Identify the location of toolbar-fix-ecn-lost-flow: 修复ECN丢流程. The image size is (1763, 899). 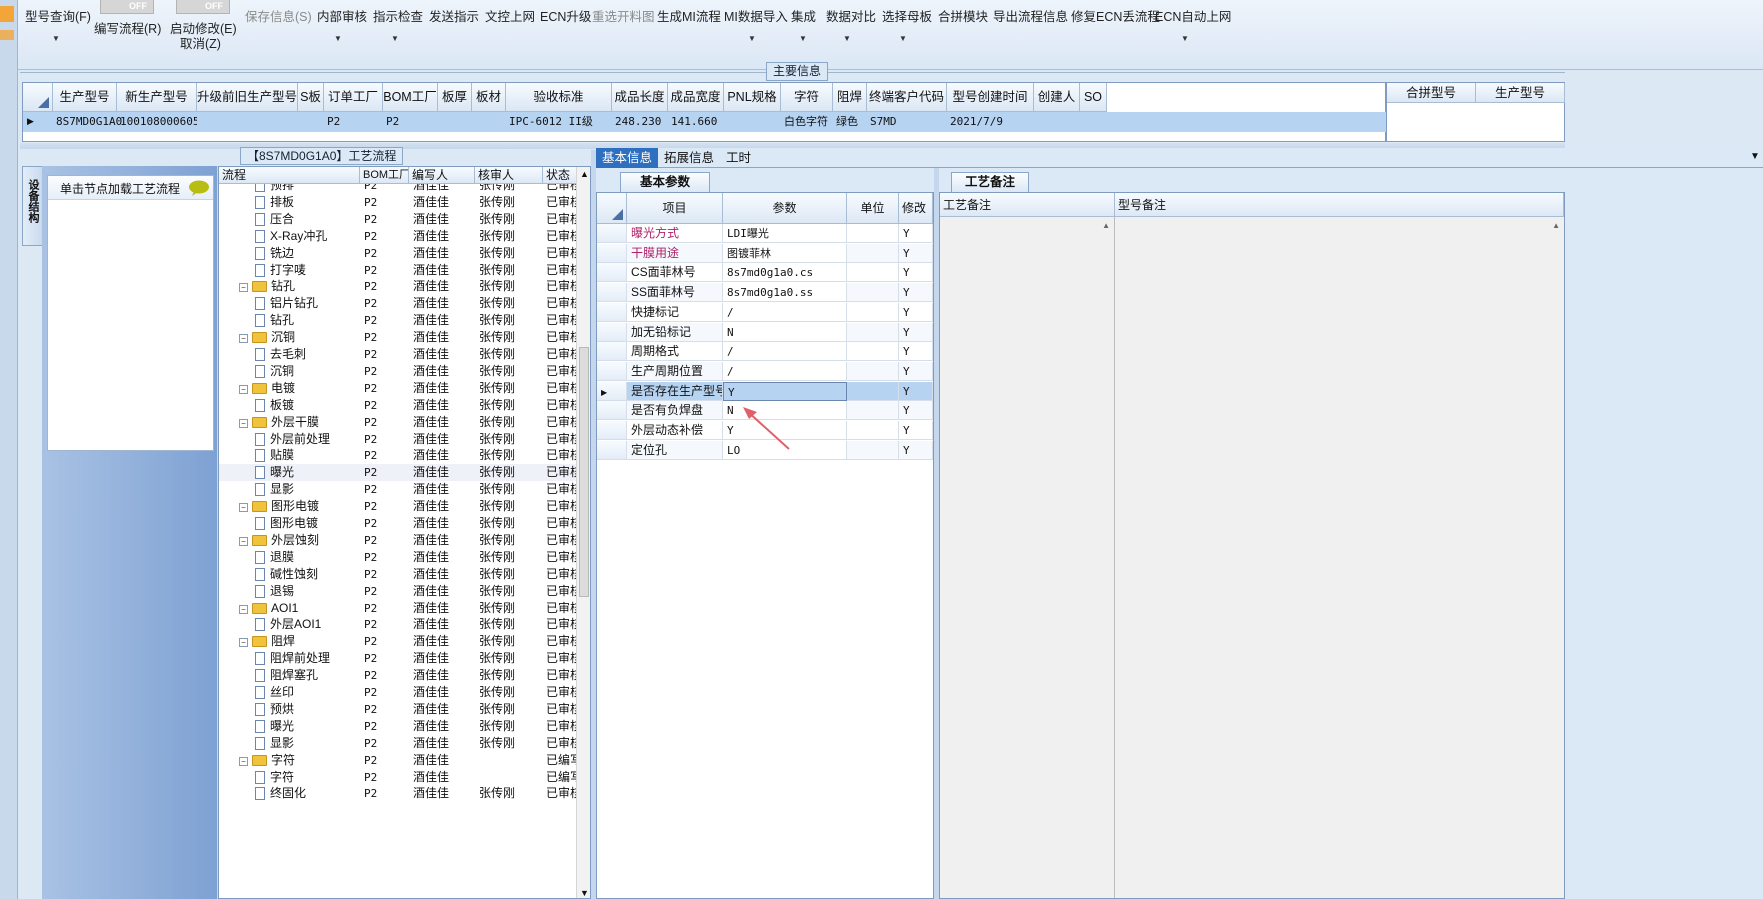
(1115, 15).